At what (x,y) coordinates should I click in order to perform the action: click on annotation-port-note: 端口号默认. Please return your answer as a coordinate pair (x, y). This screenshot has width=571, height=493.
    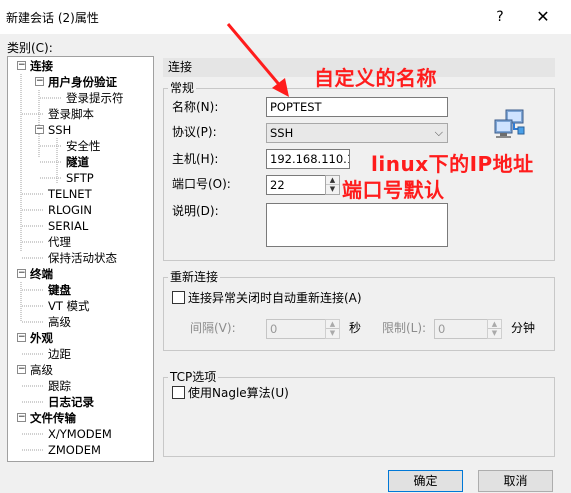
    Looking at the image, I should click on (393, 190).